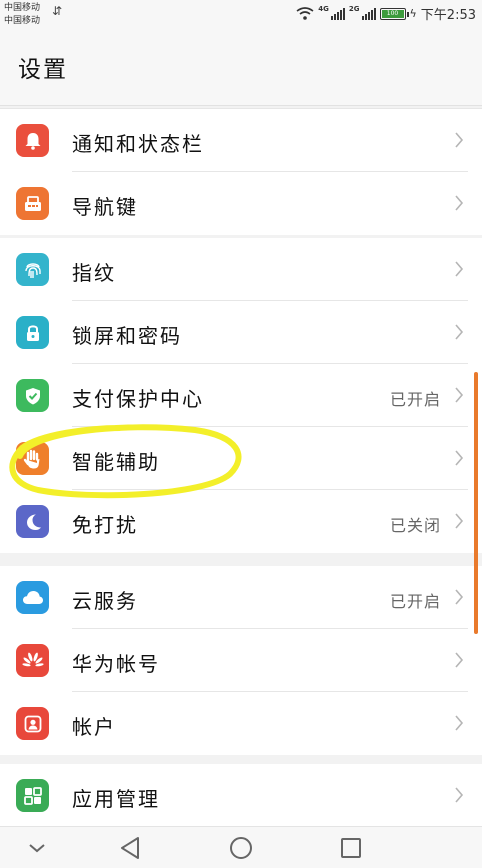  What do you see at coordinates (337, 13) in the screenshot?
I see `signal-1-icon` at bounding box center [337, 13].